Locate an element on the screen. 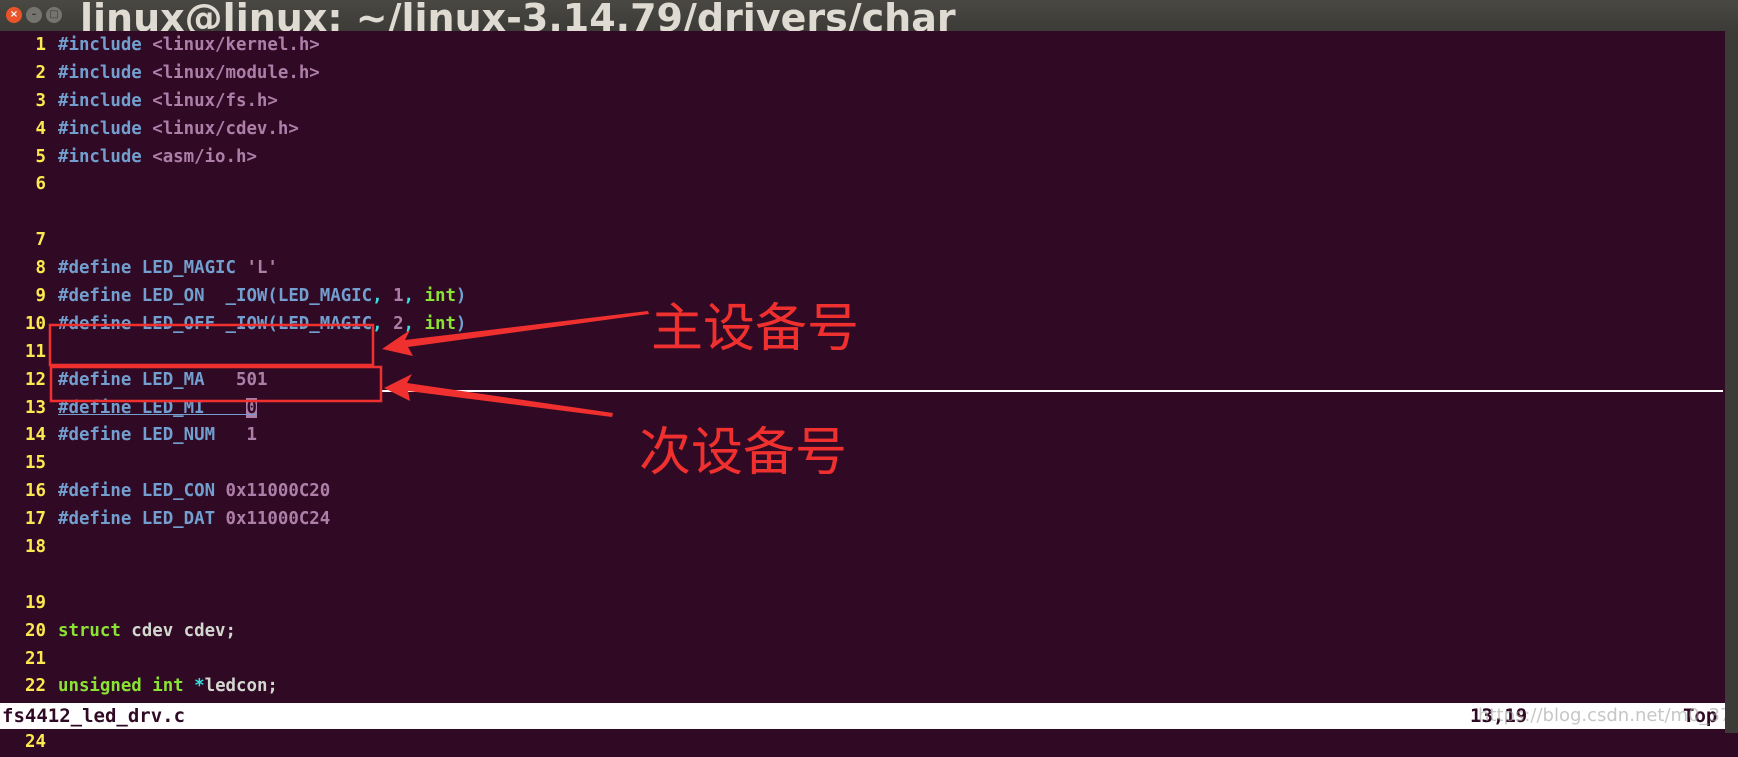  major-highlight-box is located at coordinates (211, 345).